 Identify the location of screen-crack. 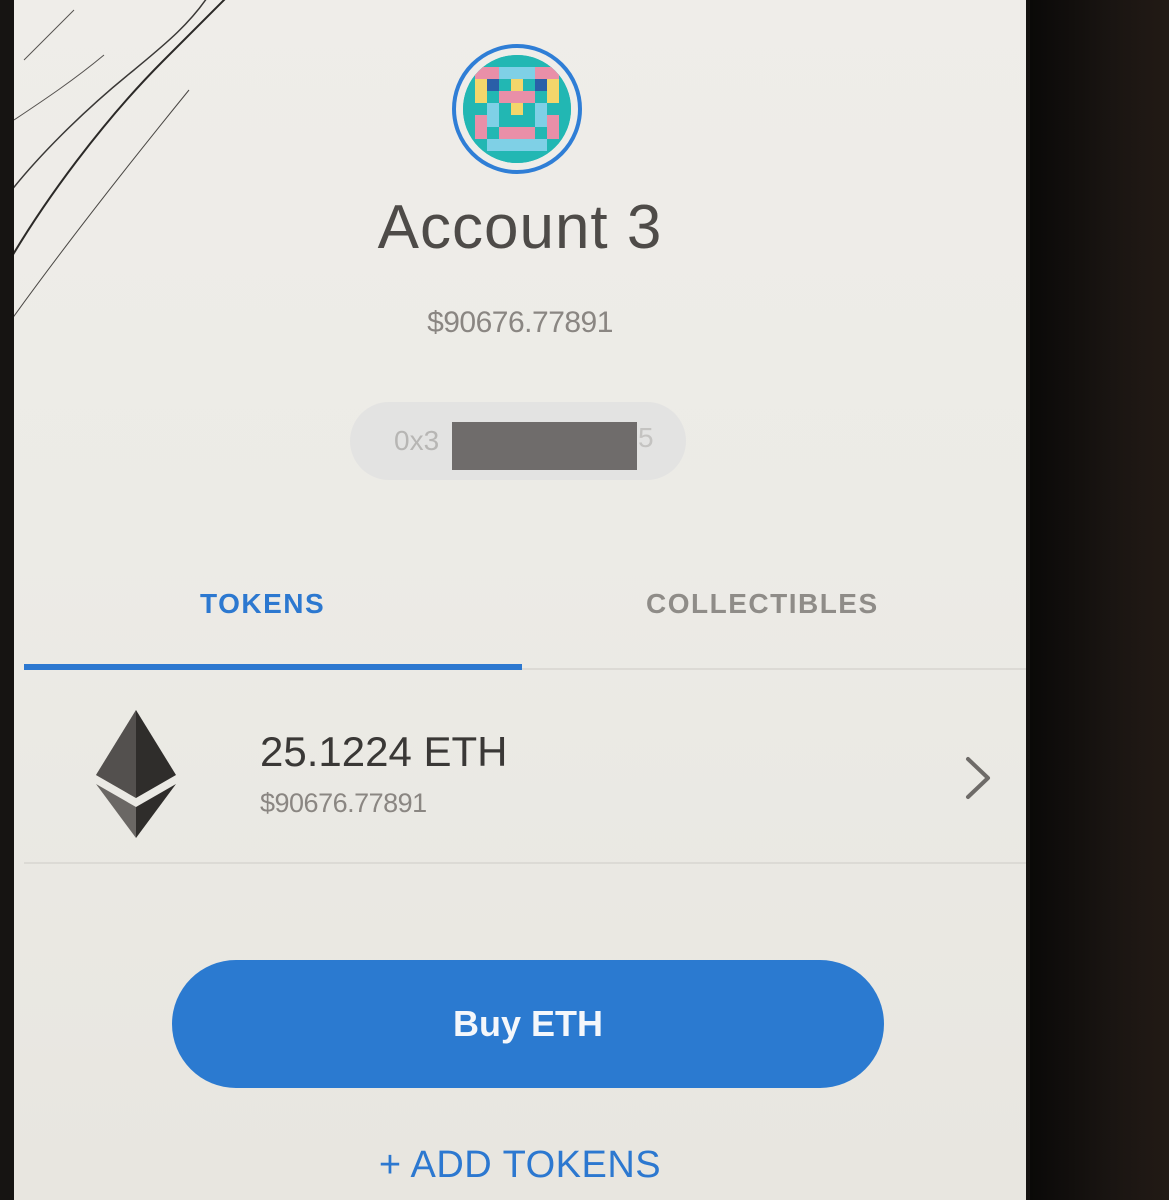
(120, 158).